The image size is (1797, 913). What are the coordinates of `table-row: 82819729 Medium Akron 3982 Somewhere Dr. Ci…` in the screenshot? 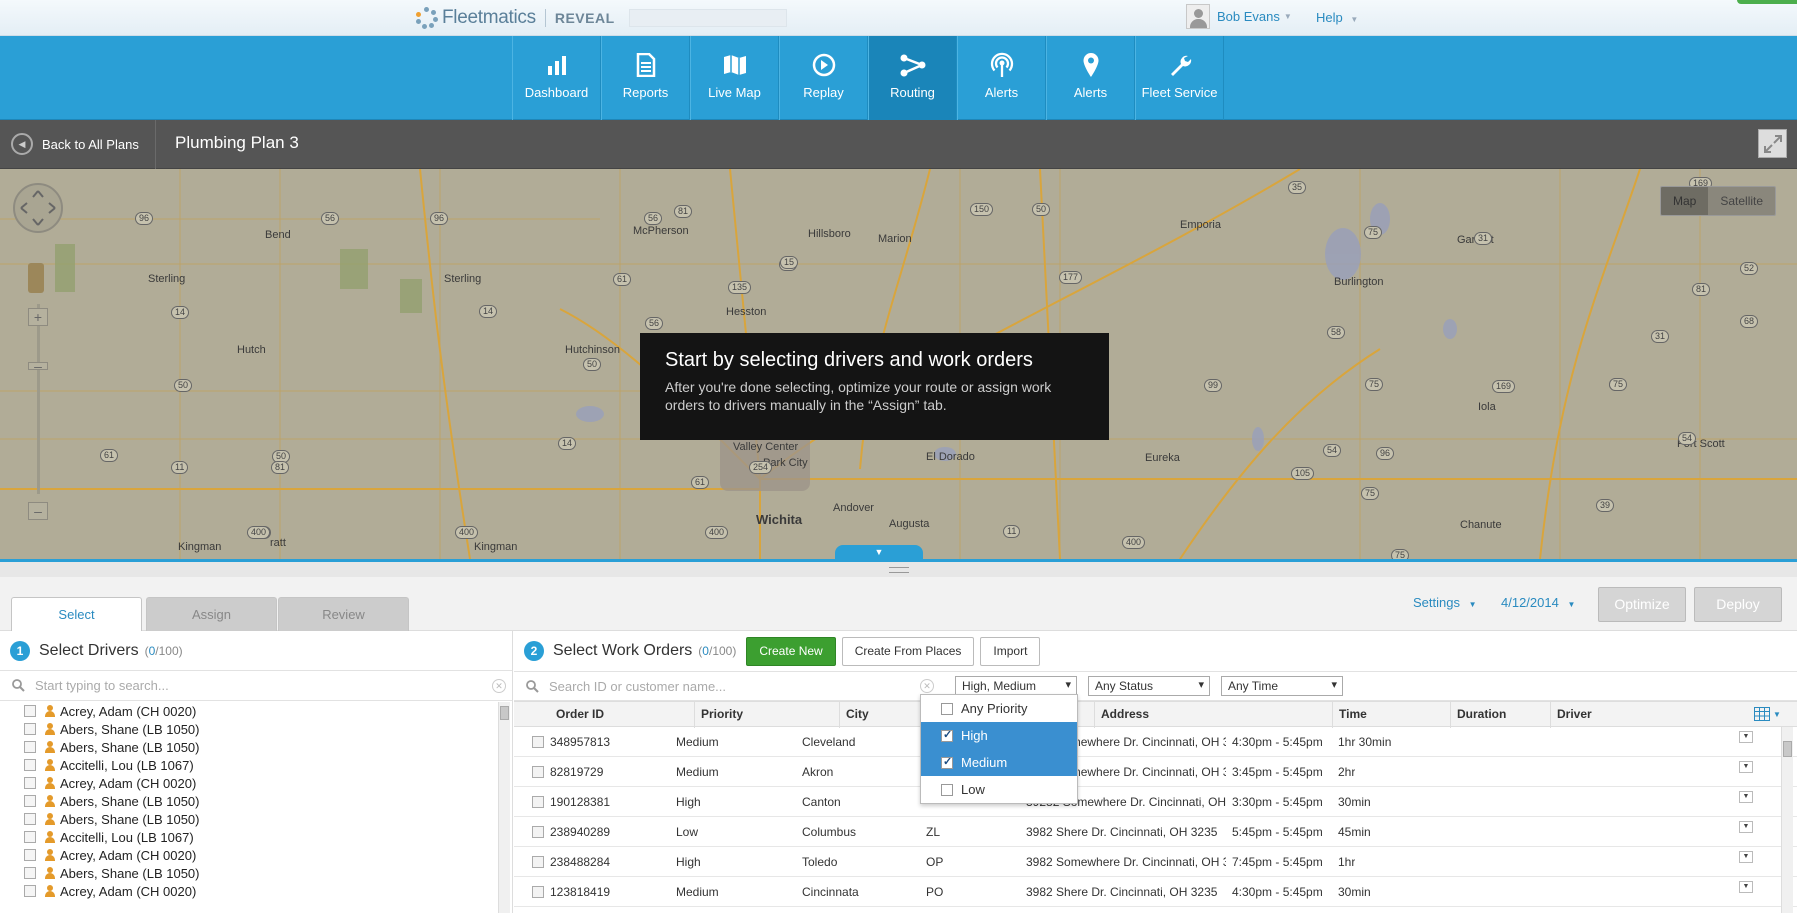 It's located at (1155, 772).